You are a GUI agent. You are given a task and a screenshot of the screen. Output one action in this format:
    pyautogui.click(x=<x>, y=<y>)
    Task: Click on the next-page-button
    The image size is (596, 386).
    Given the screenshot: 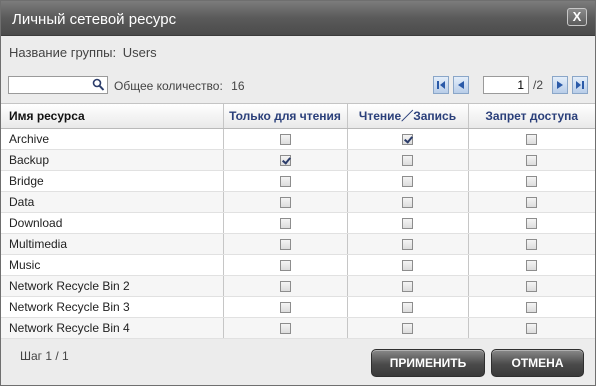 What is the action you would take?
    pyautogui.click(x=560, y=85)
    